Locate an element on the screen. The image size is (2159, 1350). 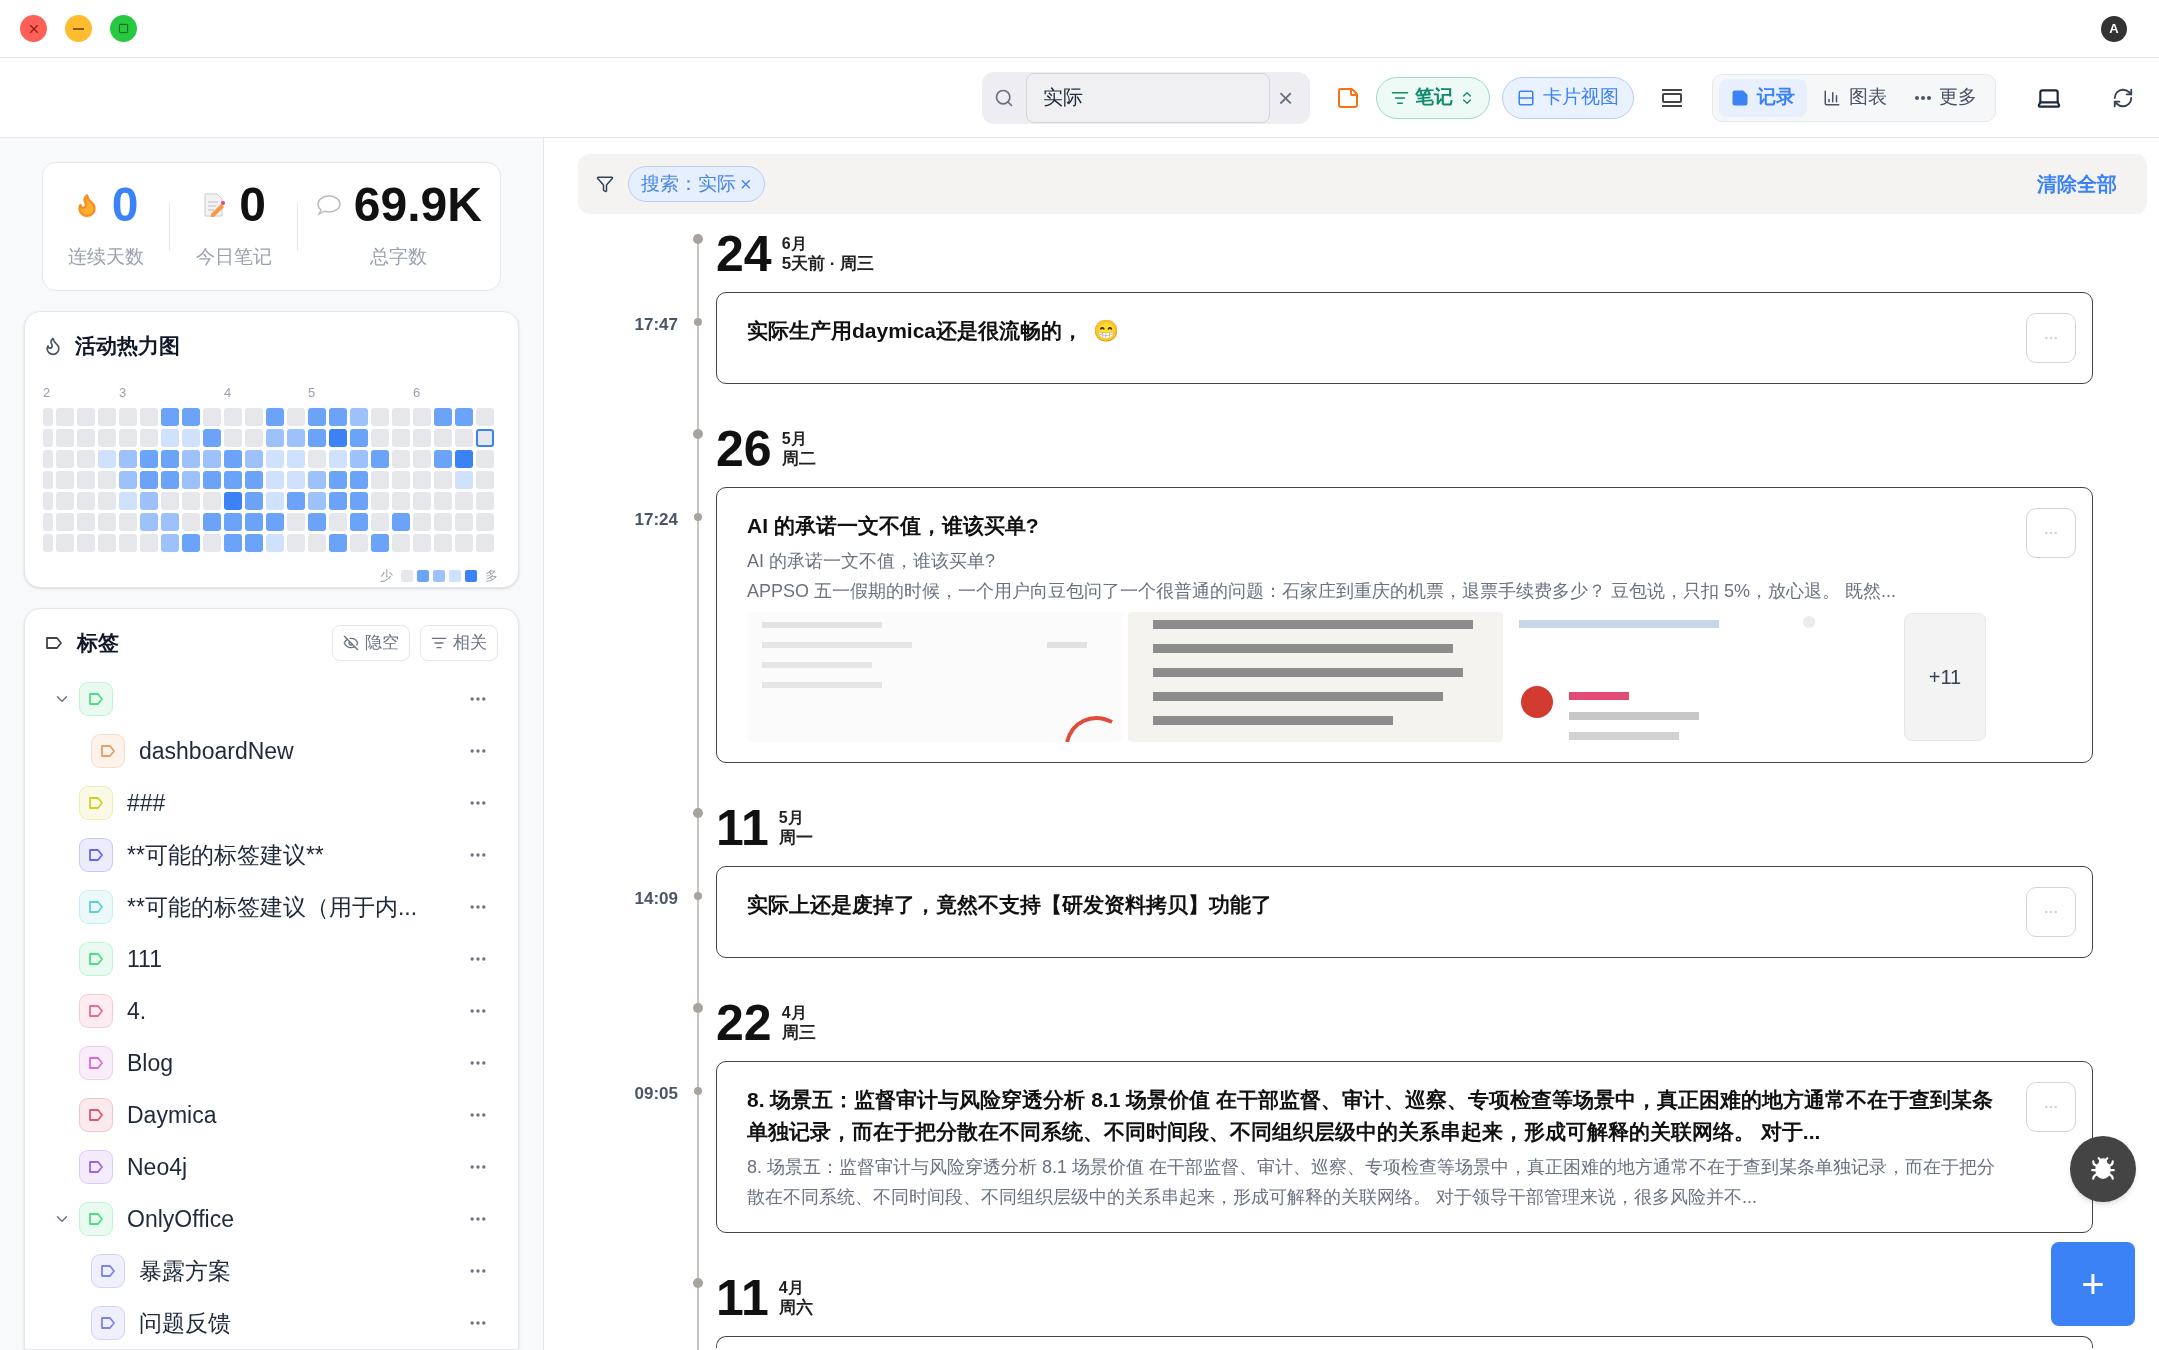
view-tab: 更多 is located at coordinates (1946, 97).